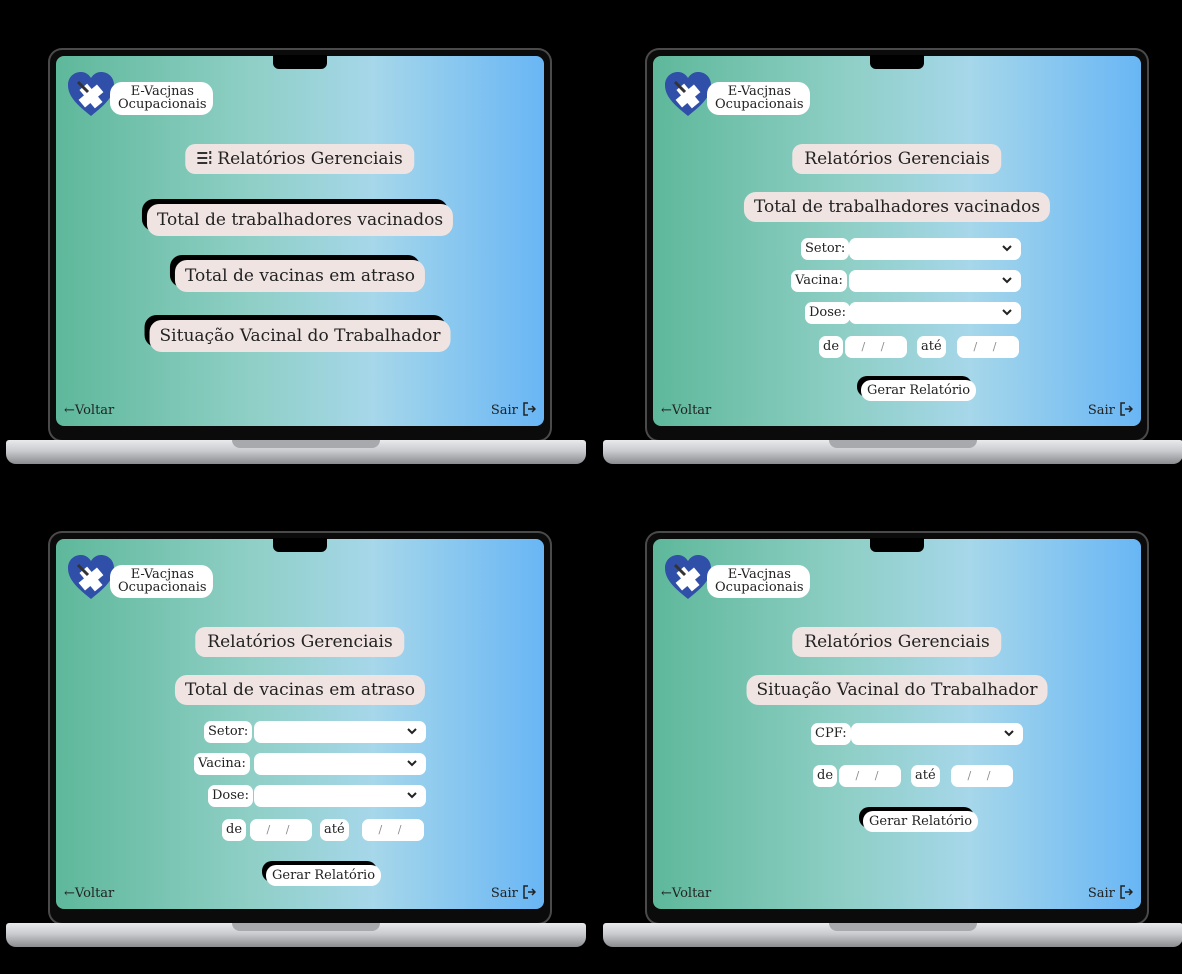 This screenshot has width=1182, height=974. Describe the element at coordinates (937, 734) in the screenshot. I see `cpf-select` at that location.